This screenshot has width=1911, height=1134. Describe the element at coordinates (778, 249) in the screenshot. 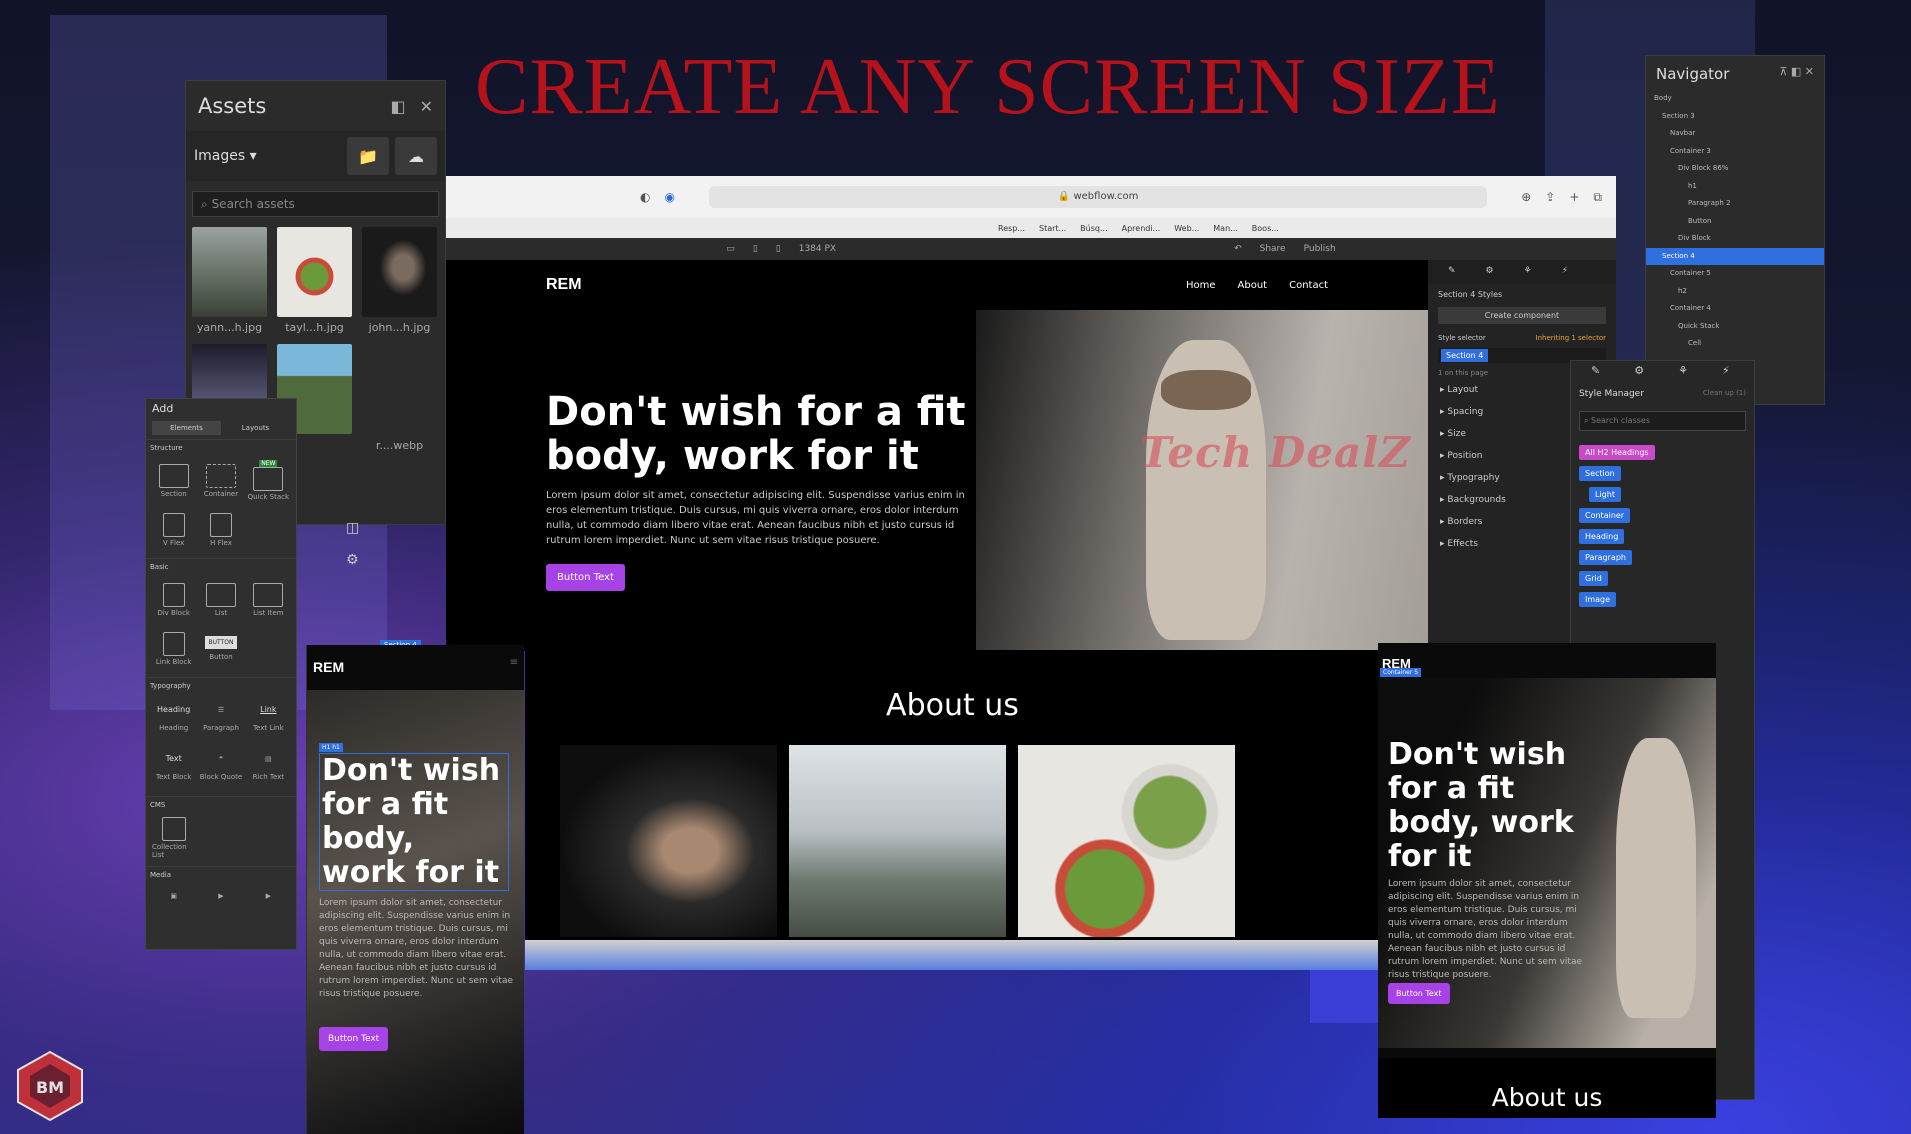

I see `mobile-breakpoint-icon: ▯` at that location.